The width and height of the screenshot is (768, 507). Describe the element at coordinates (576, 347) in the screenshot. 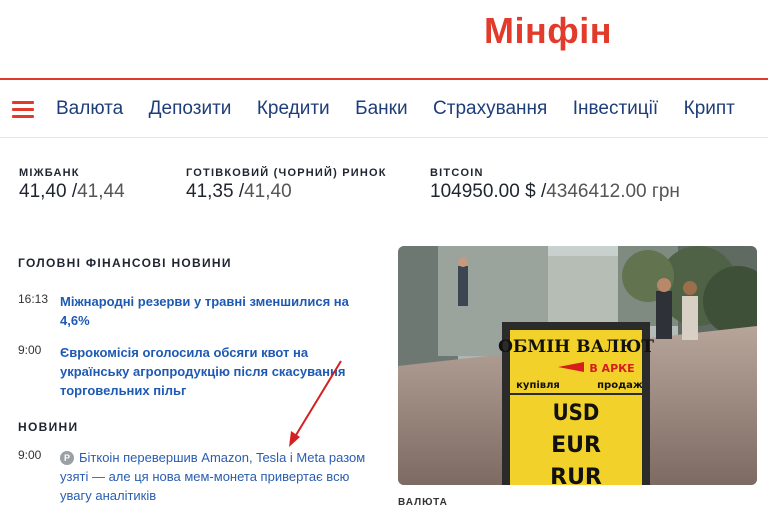

I see `sign-title: ОБМІН ВАЛЮТ` at that location.